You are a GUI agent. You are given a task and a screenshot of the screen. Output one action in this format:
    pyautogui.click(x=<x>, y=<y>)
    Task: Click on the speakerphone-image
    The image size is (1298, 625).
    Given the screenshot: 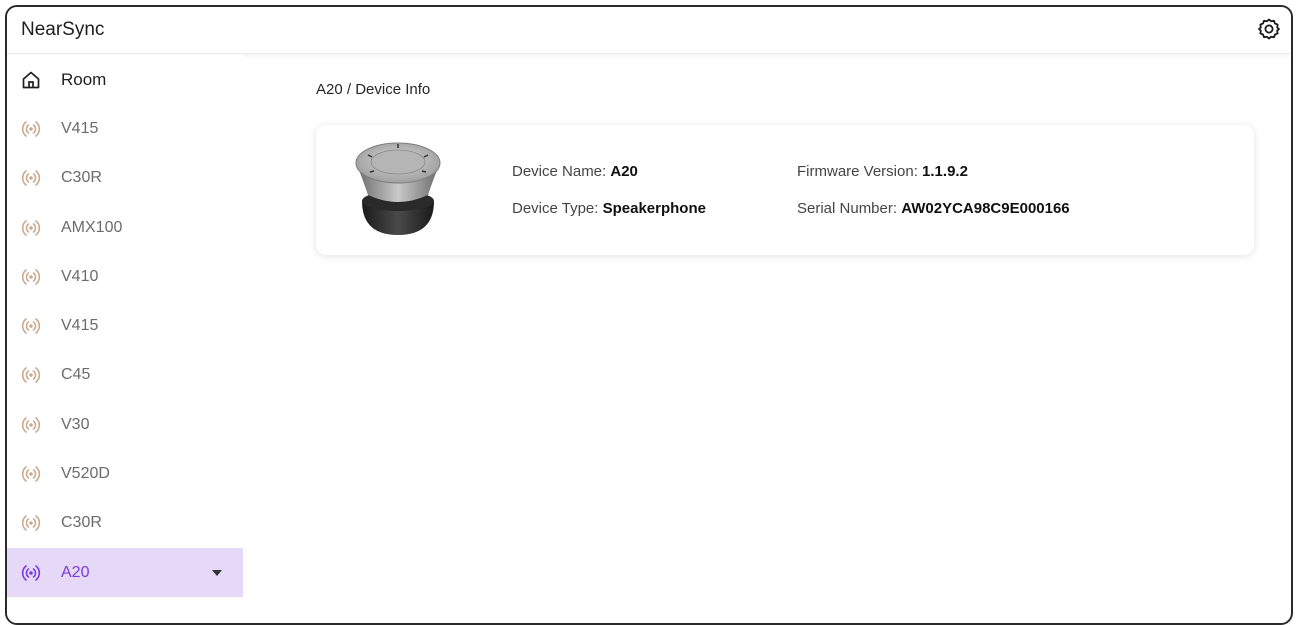 What is the action you would take?
    pyautogui.click(x=398, y=188)
    